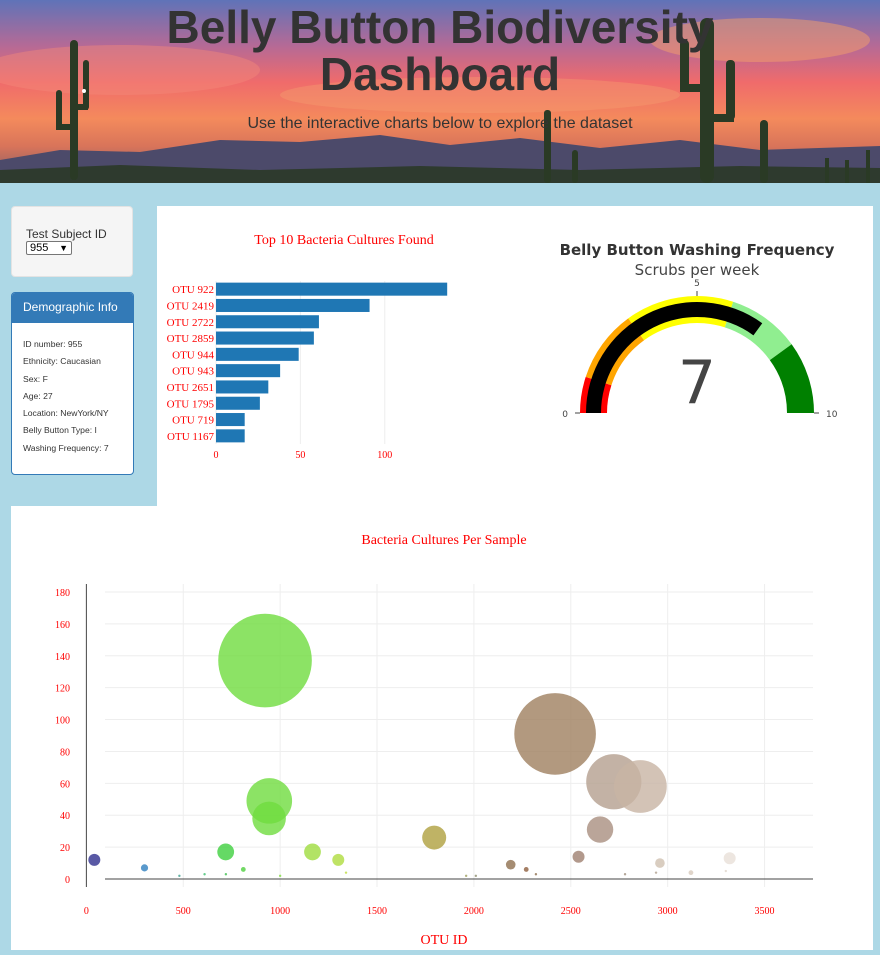  What do you see at coordinates (191, 404) in the screenshot?
I see `bar-category-label: OTU 1795` at bounding box center [191, 404].